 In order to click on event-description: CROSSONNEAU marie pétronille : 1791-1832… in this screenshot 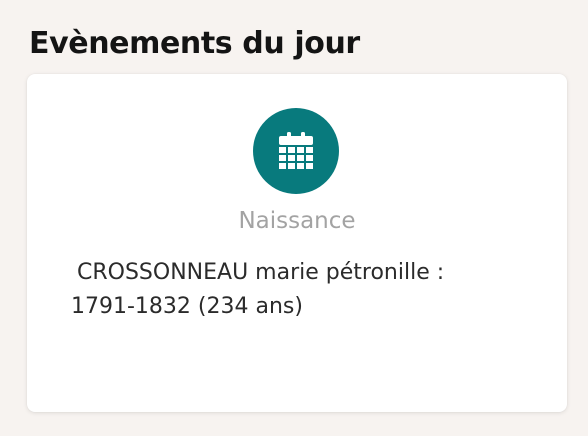, I will do `click(301, 290)`.